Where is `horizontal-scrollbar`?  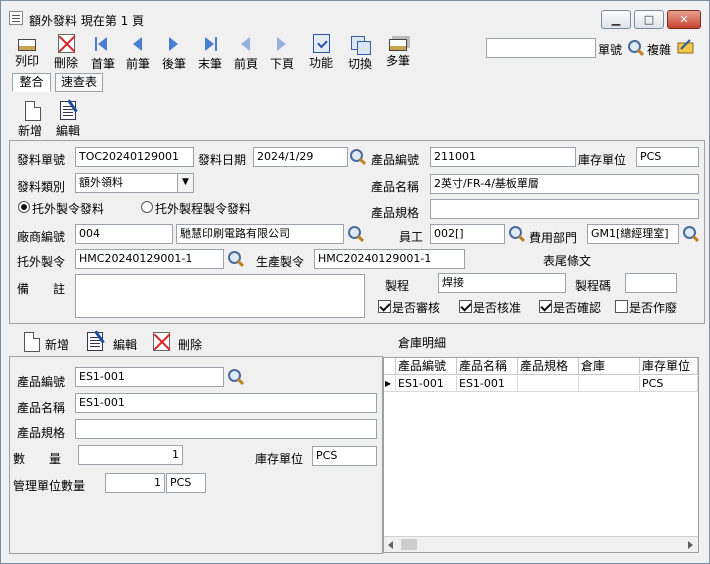
horizontal-scrollbar is located at coordinates (541, 544).